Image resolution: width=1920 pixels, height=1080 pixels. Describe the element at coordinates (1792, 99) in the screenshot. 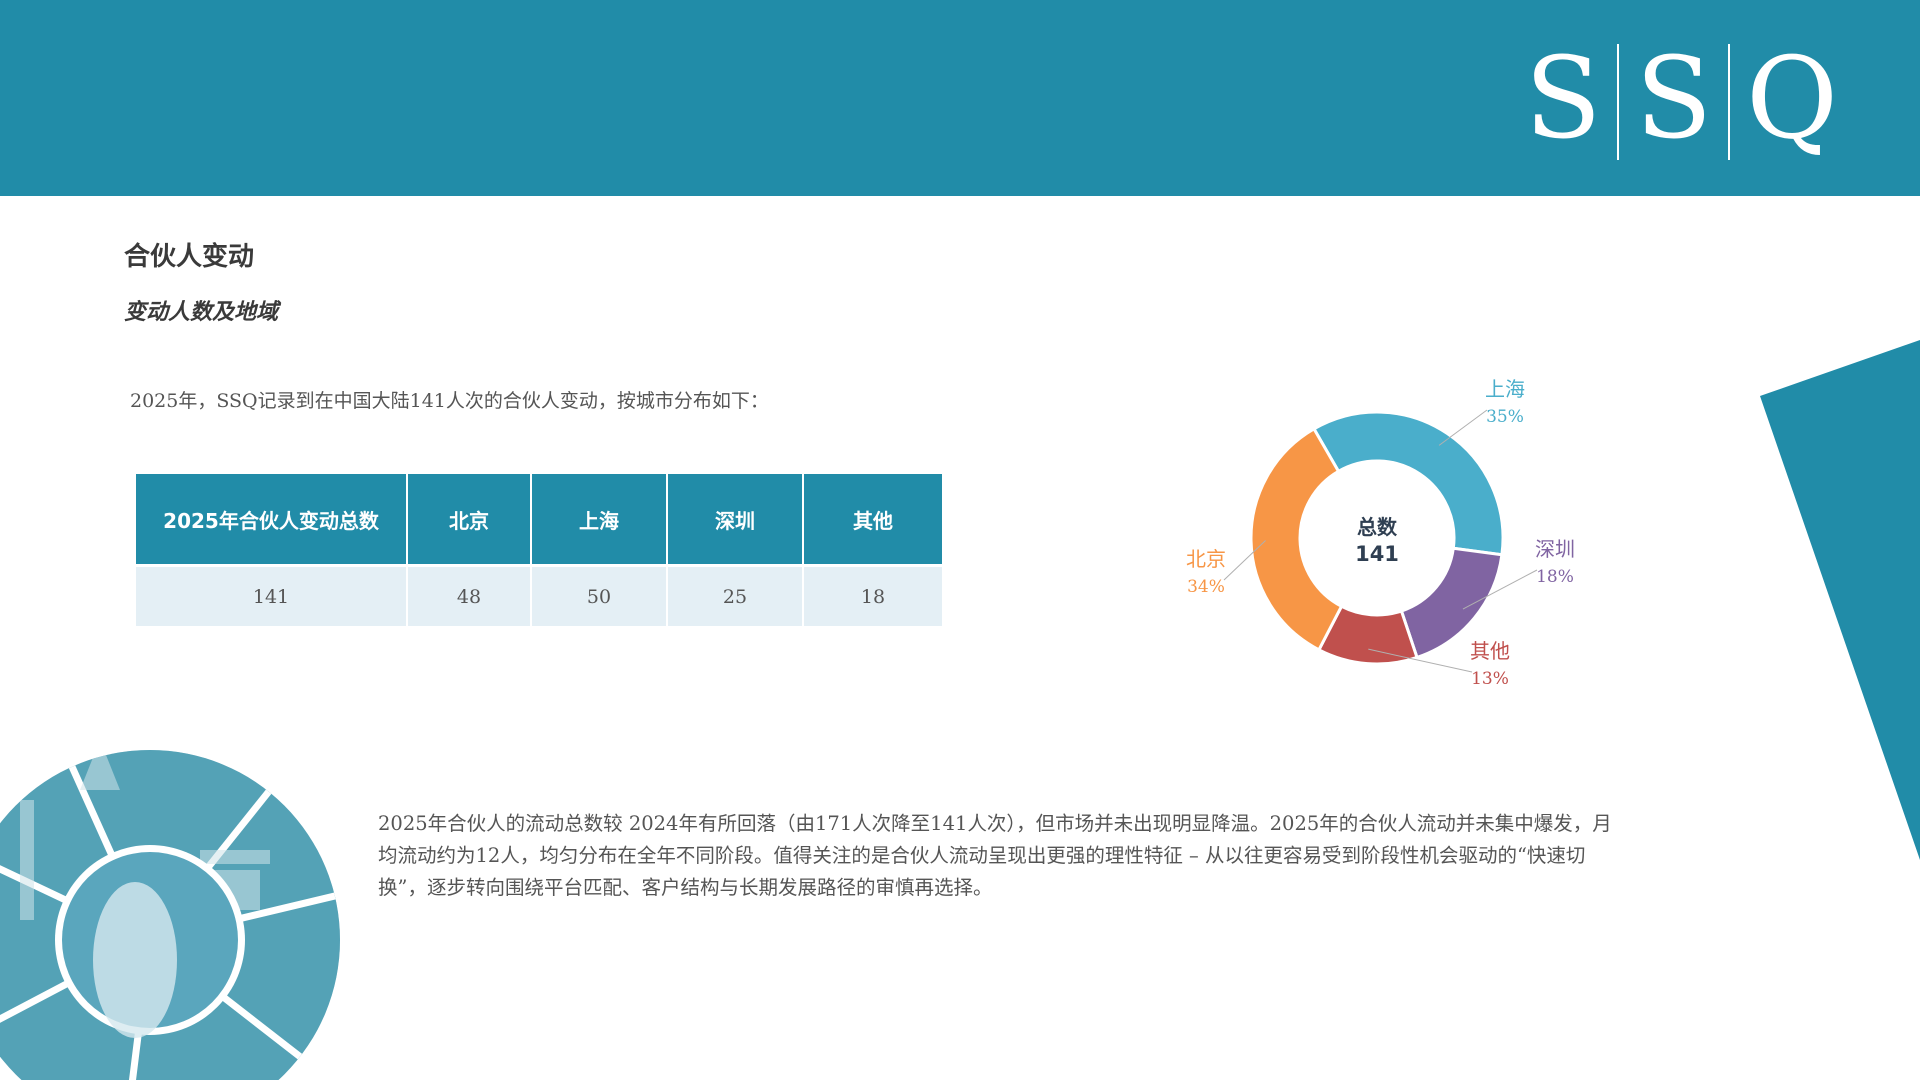

I see `logo-letter: Q` at that location.